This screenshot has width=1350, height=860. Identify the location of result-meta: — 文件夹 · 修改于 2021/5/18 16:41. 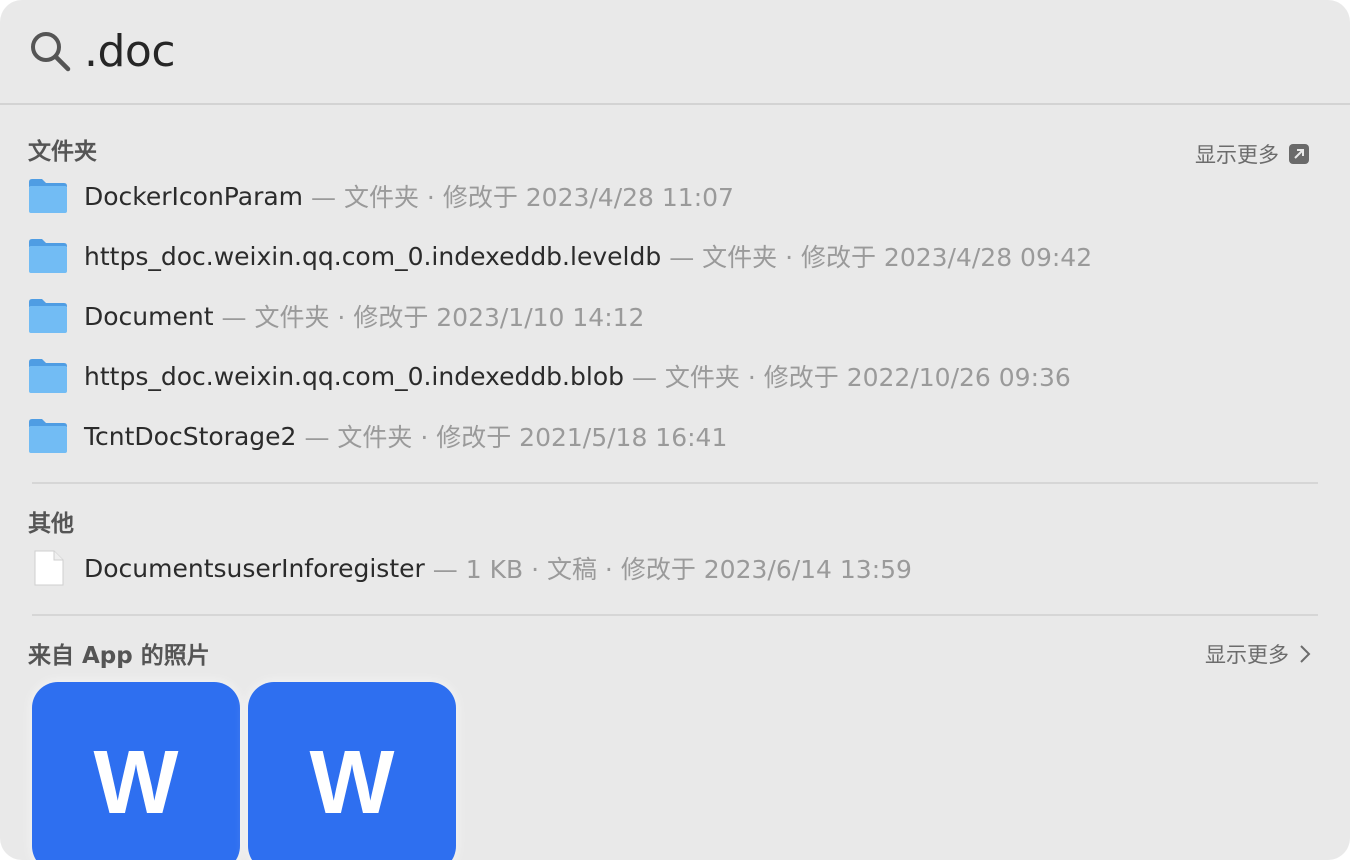
(516, 437).